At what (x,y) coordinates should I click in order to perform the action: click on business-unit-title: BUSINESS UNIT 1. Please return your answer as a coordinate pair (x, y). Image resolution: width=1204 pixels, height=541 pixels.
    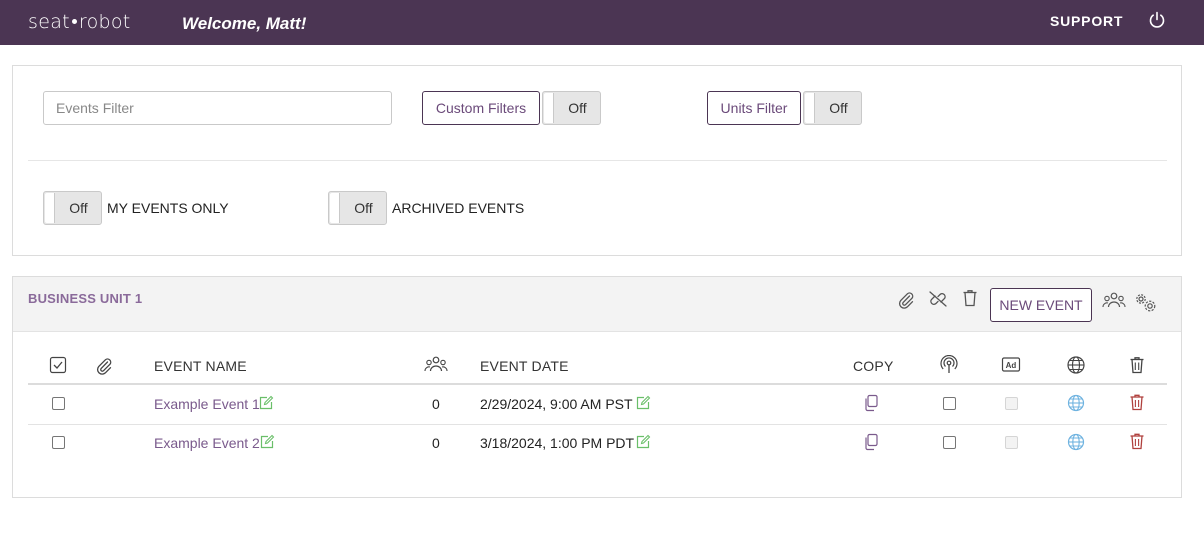
    Looking at the image, I should click on (85, 298).